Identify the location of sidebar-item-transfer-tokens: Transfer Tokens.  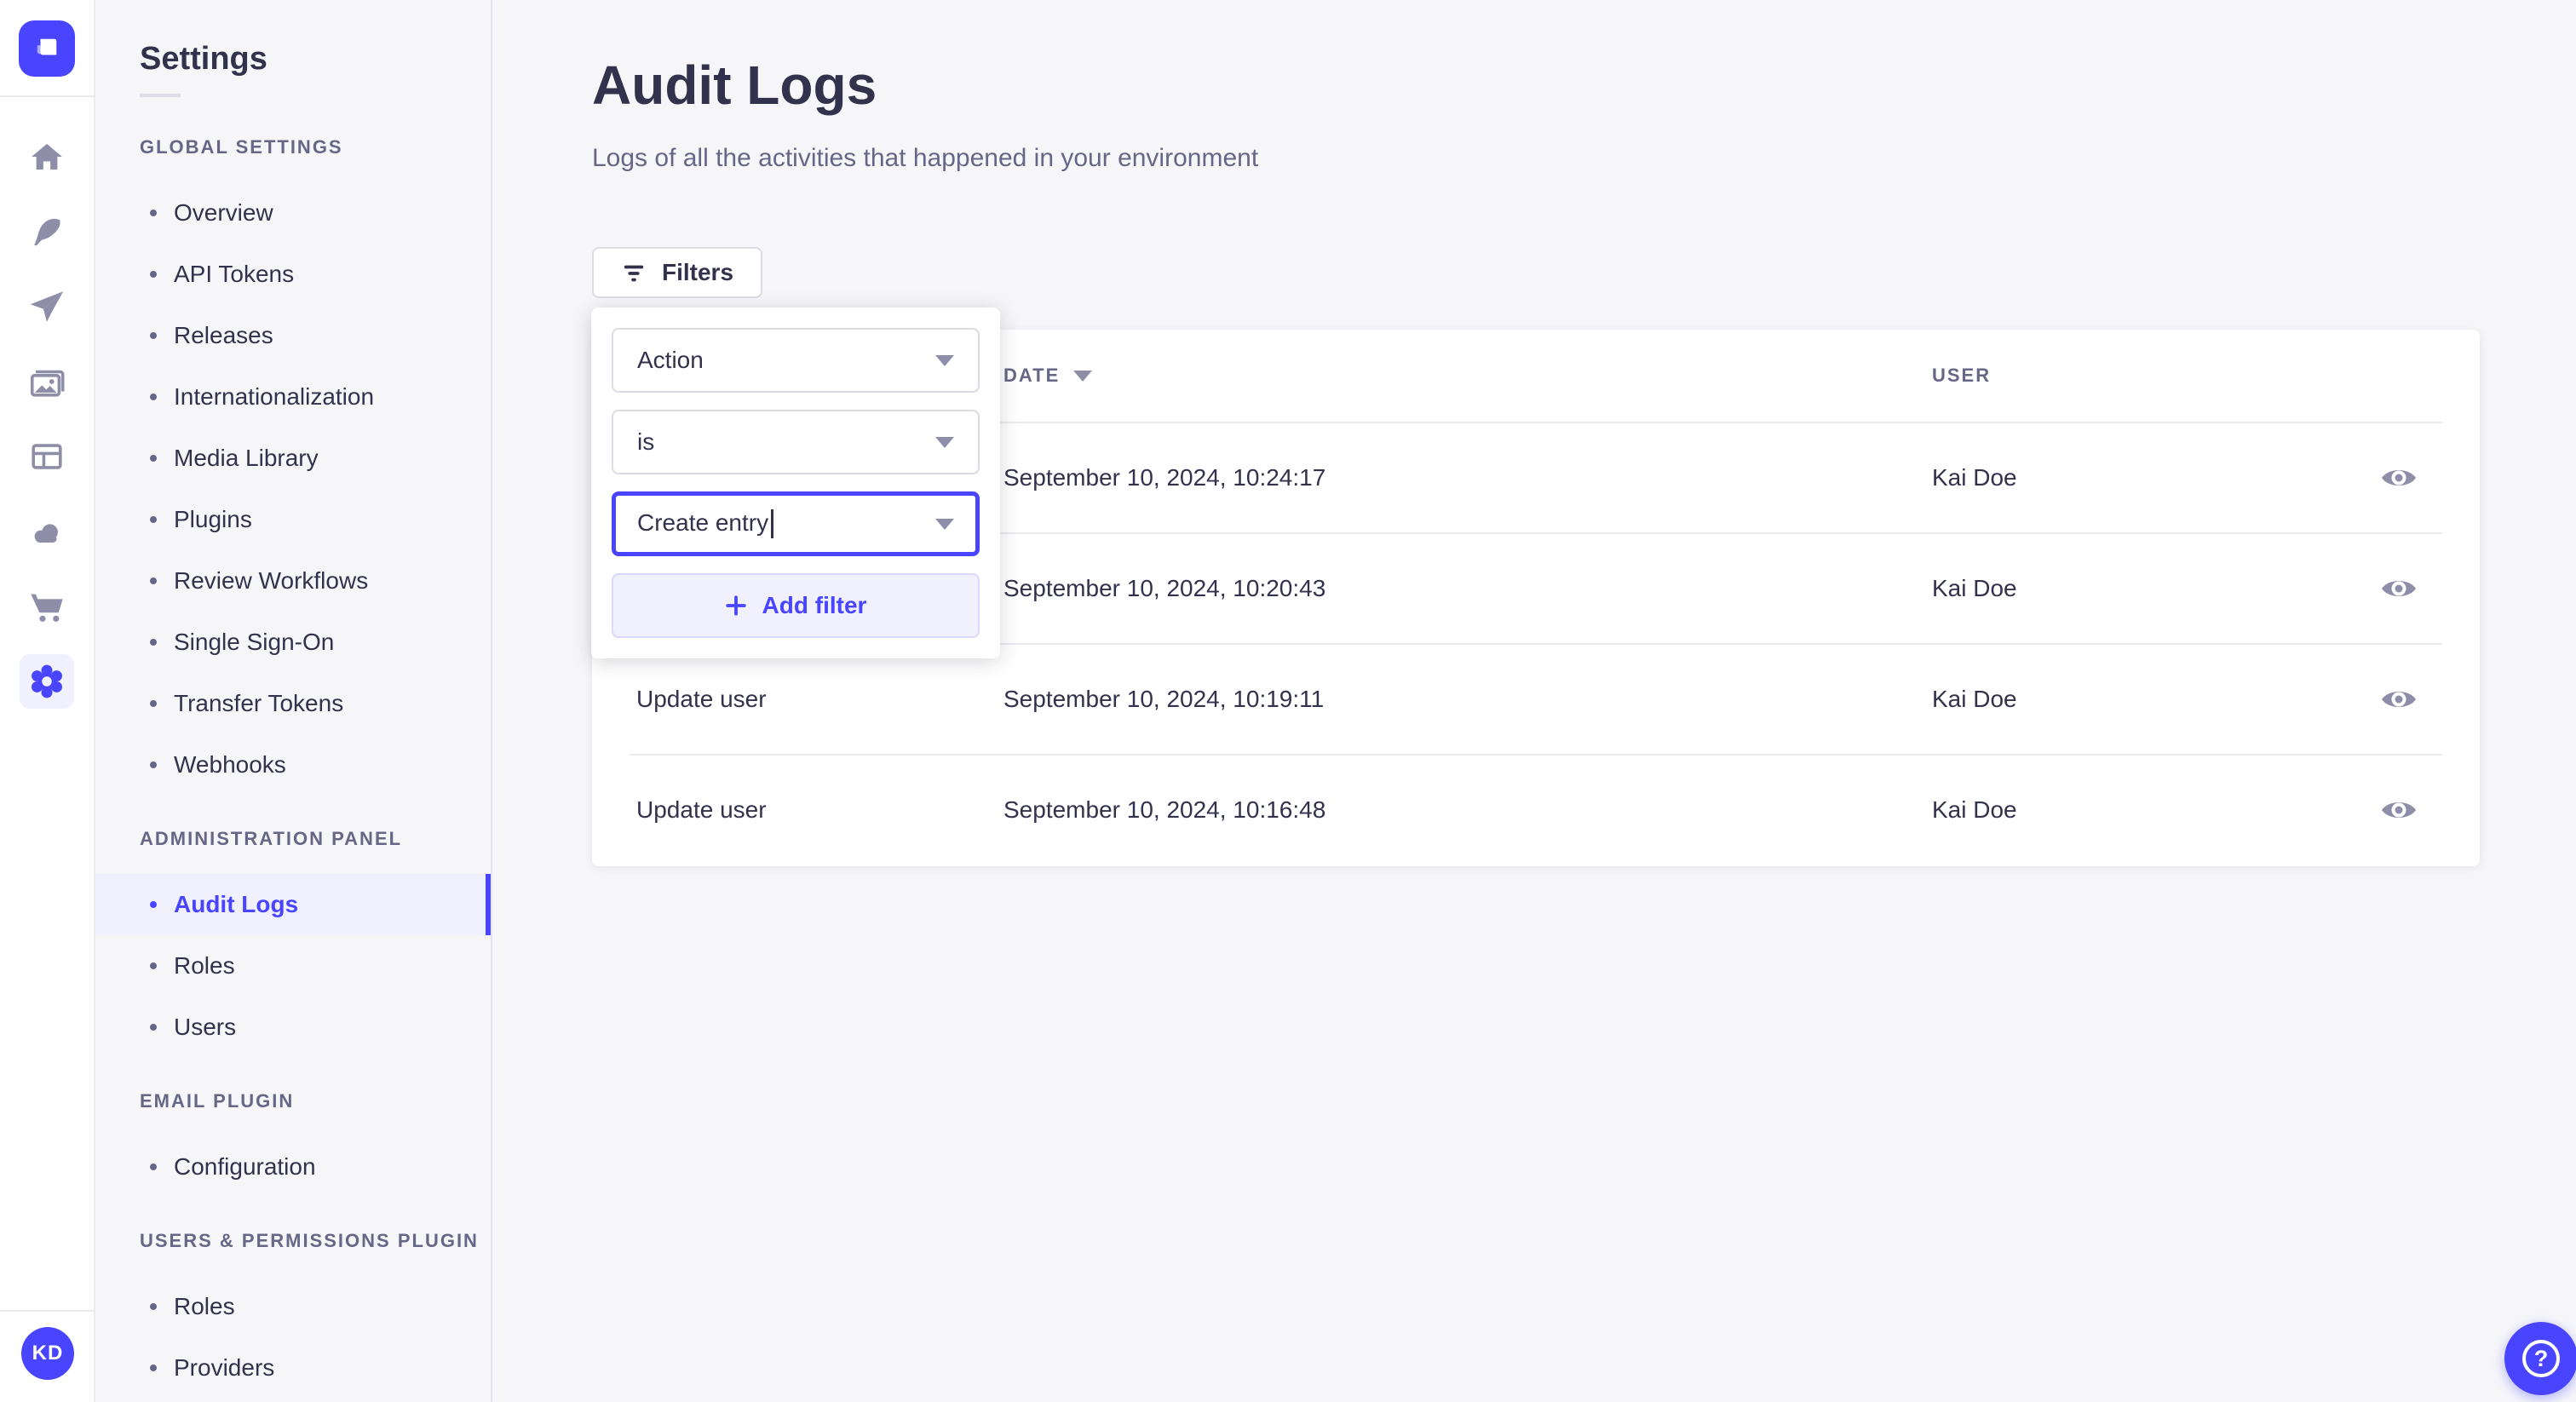
(293, 703).